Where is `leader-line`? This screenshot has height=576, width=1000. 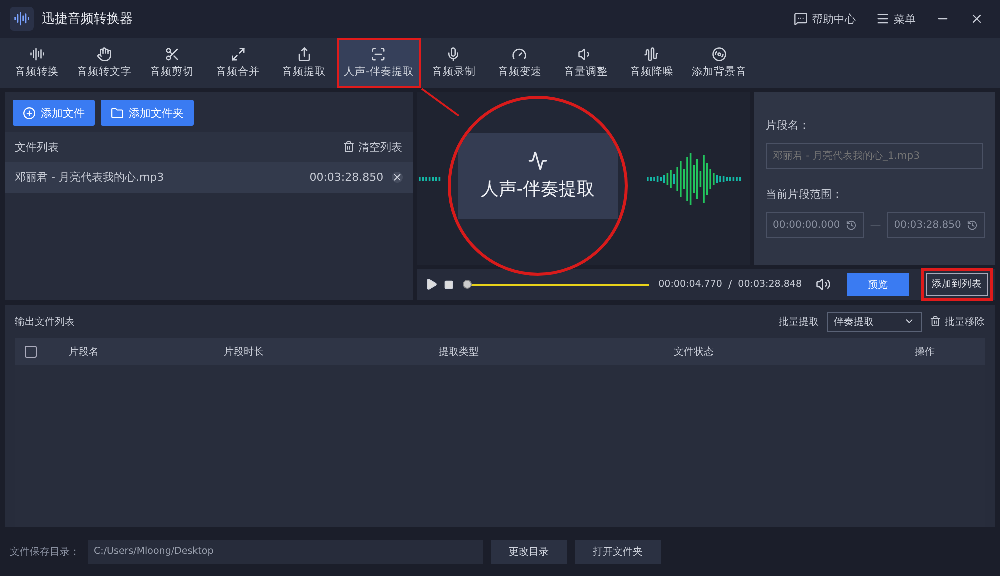 leader-line is located at coordinates (441, 103).